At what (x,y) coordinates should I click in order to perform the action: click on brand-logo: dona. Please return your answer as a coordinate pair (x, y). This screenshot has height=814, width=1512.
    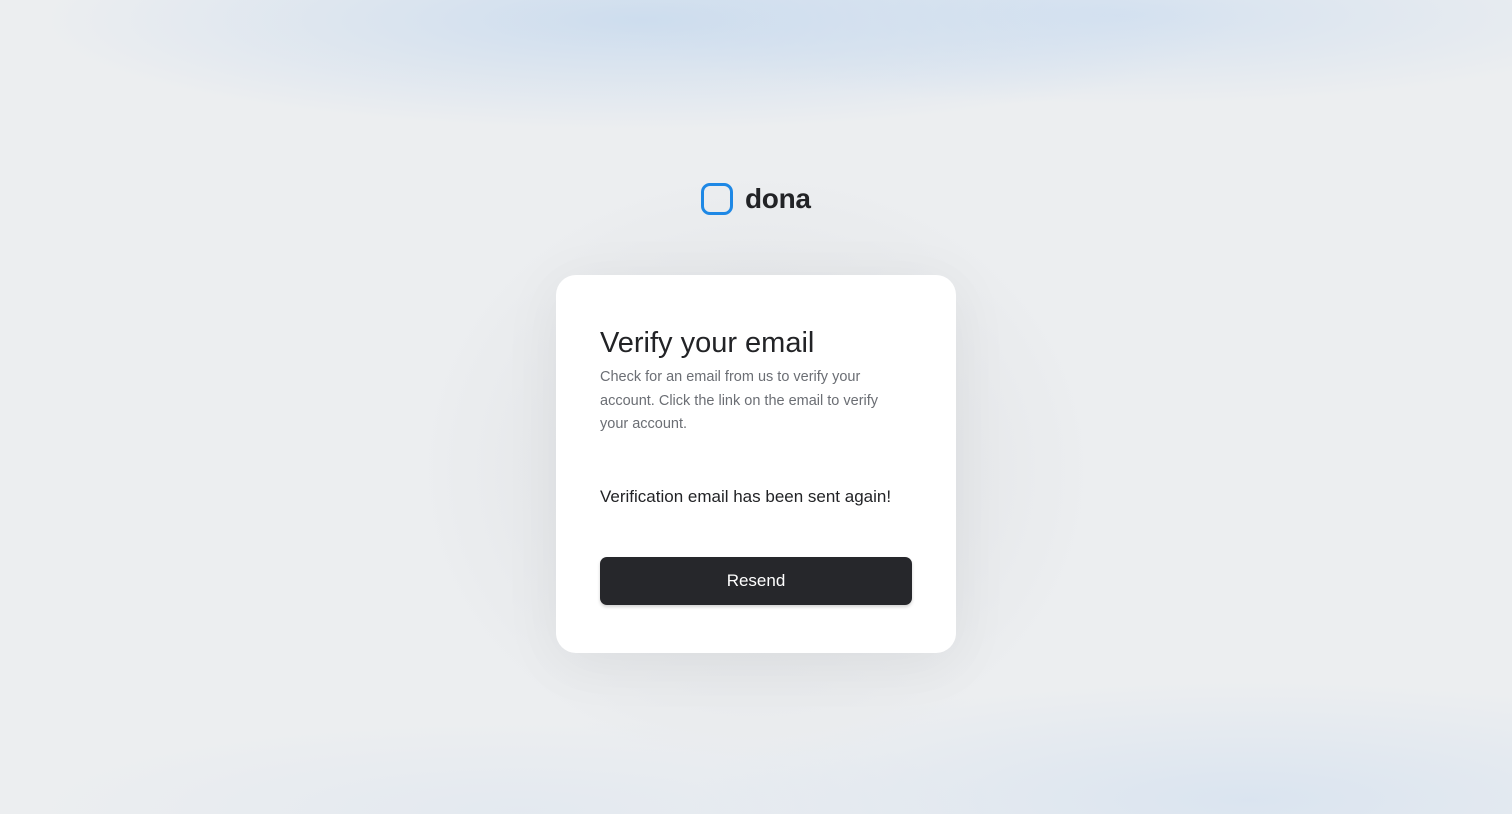
    Looking at the image, I should click on (756, 199).